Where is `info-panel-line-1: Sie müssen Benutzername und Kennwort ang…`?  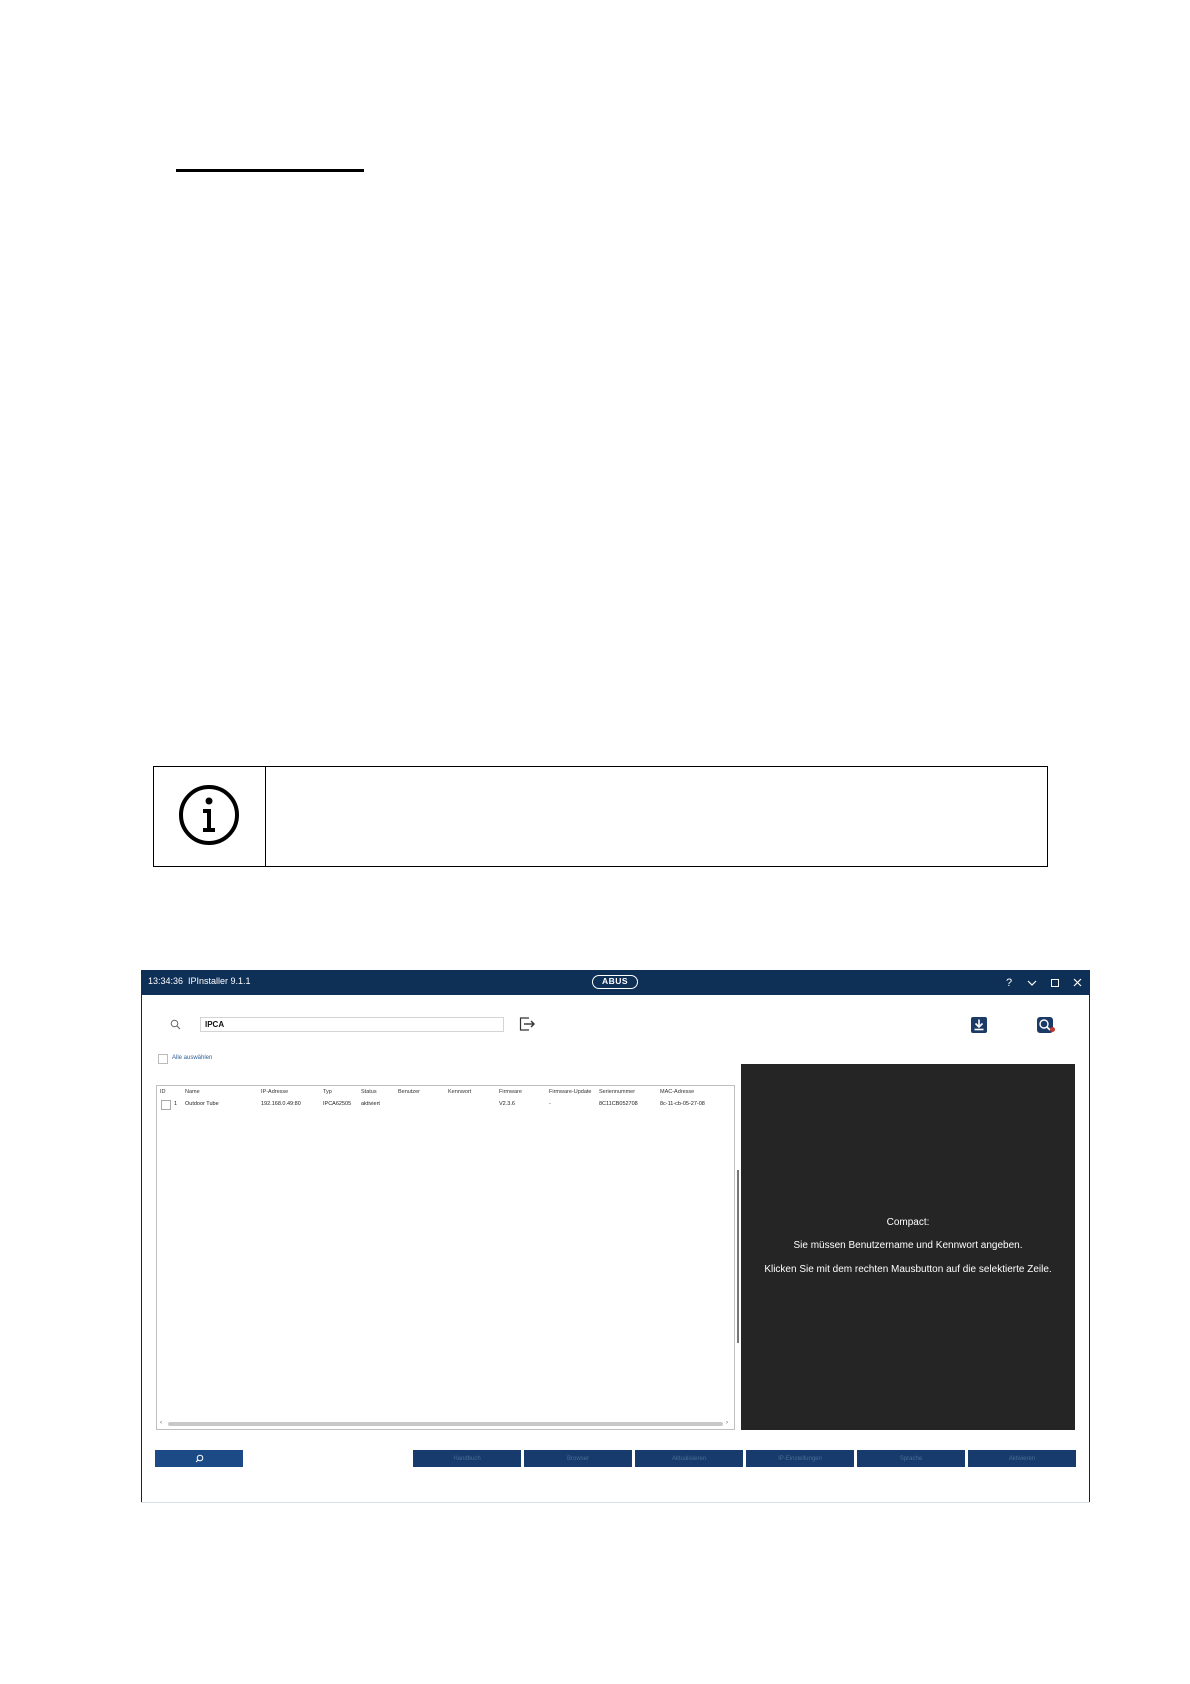
info-panel-line-1: Sie müssen Benutzername und Kennwort ang… is located at coordinates (908, 1245).